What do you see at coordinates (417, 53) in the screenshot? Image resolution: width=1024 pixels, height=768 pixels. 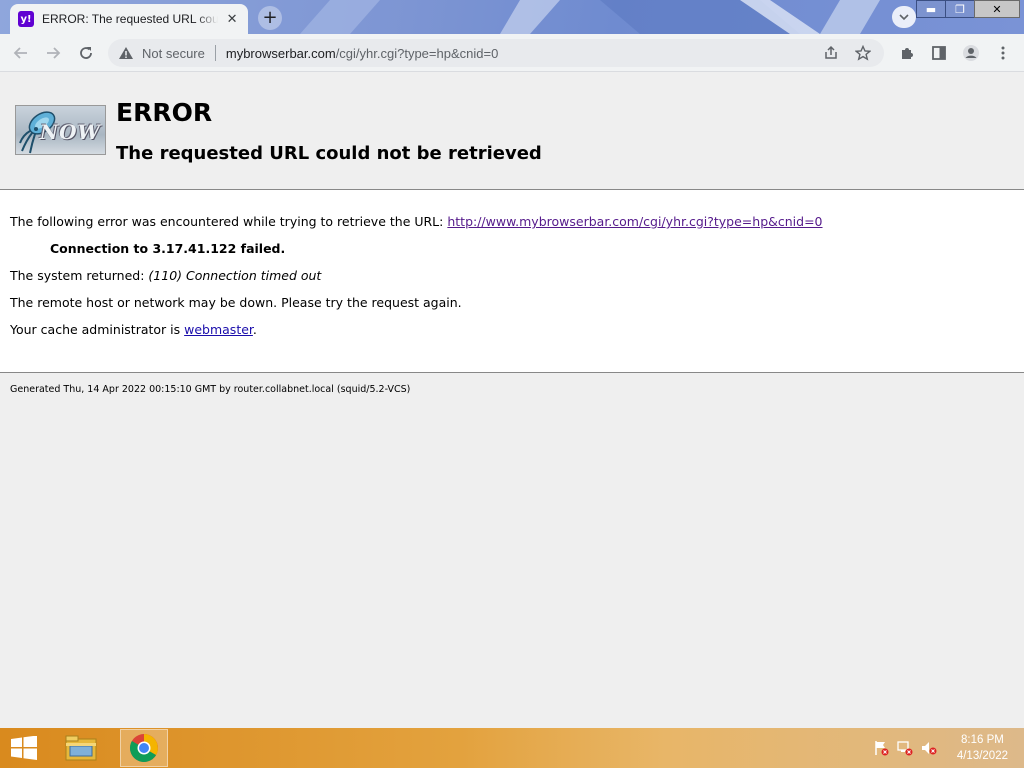 I see `url-path: /cgi/yhr.cgi?type=hp&cnid=0` at bounding box center [417, 53].